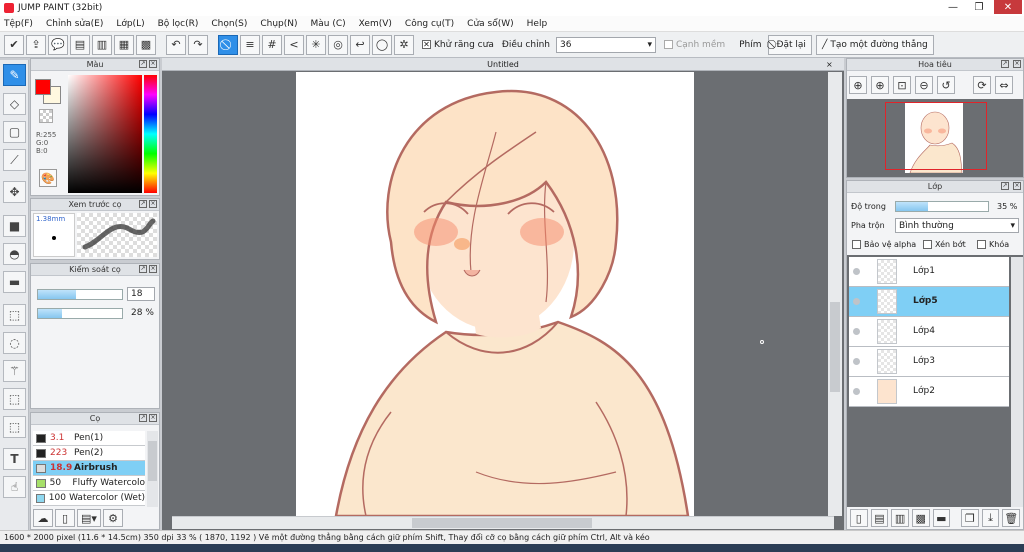 The height and width of the screenshot is (552, 1024). I want to click on maximize-icon: ❐, so click(979, 7).